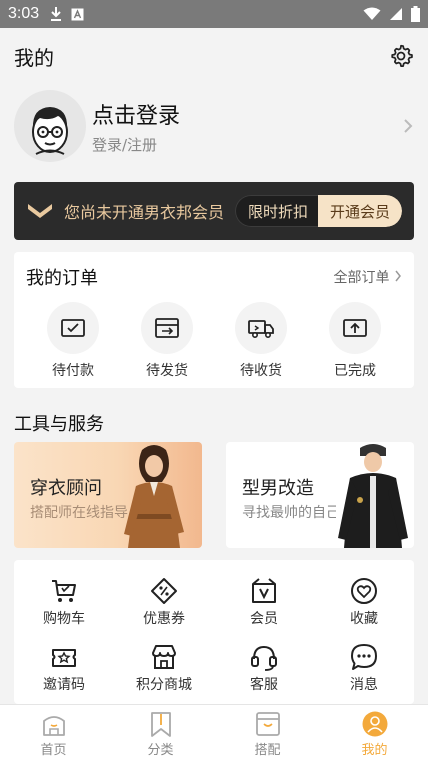  I want to click on limited-discount-tag: 限时折扣, so click(276, 211).